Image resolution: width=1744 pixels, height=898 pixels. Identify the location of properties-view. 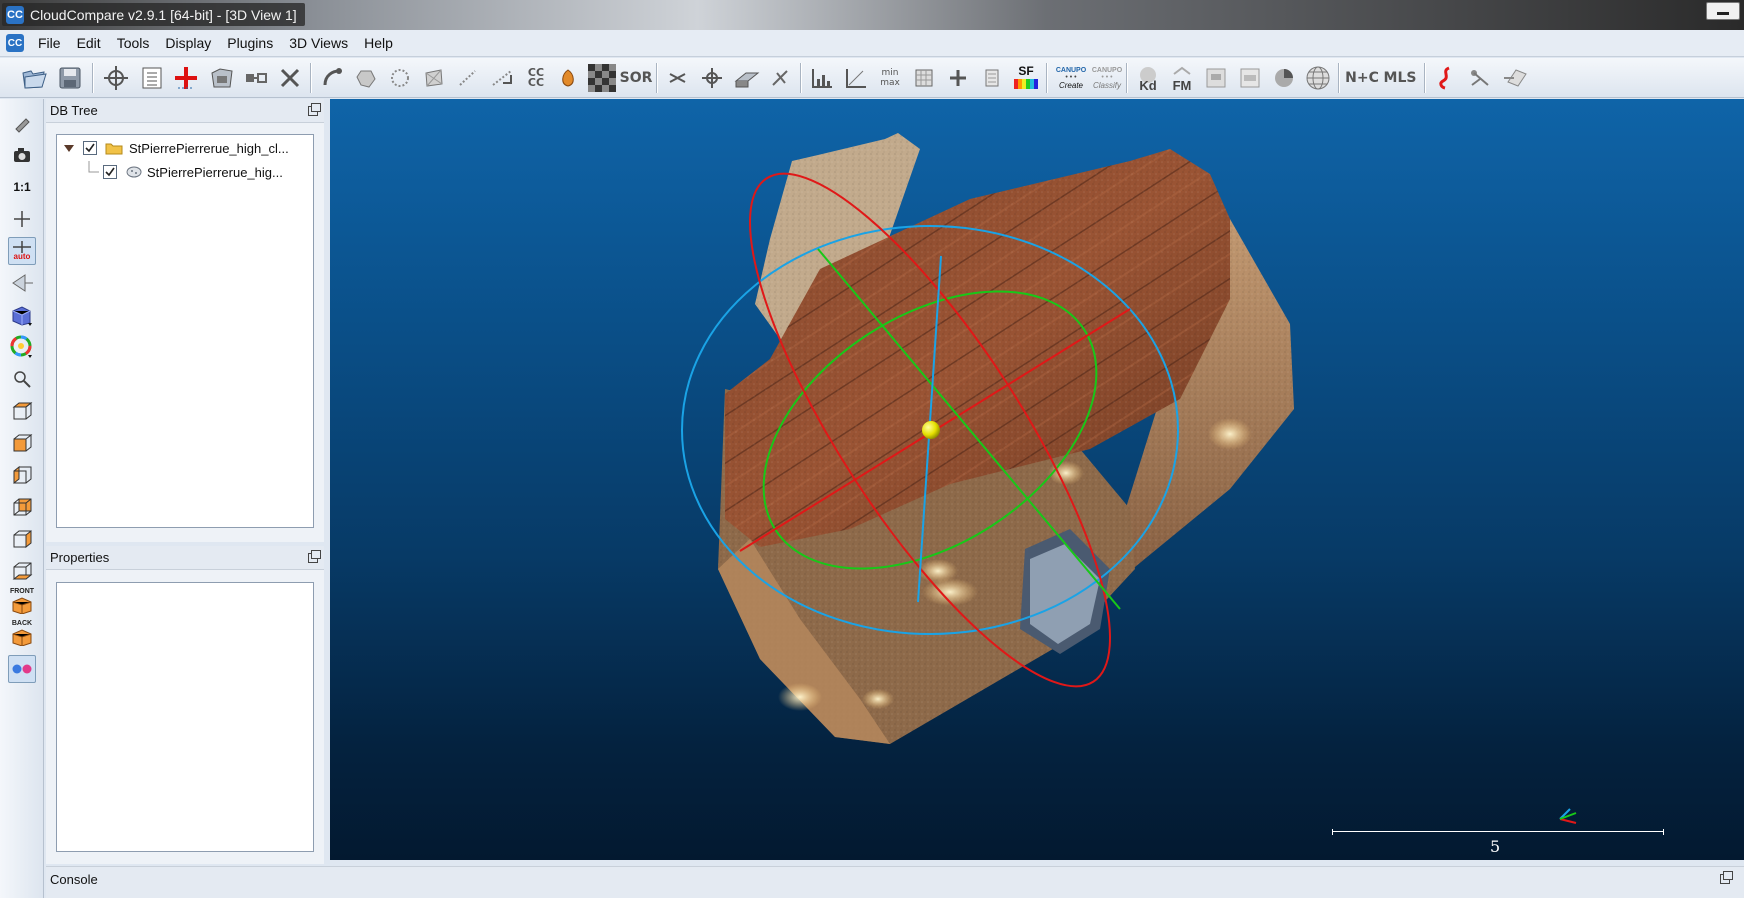
(185, 717).